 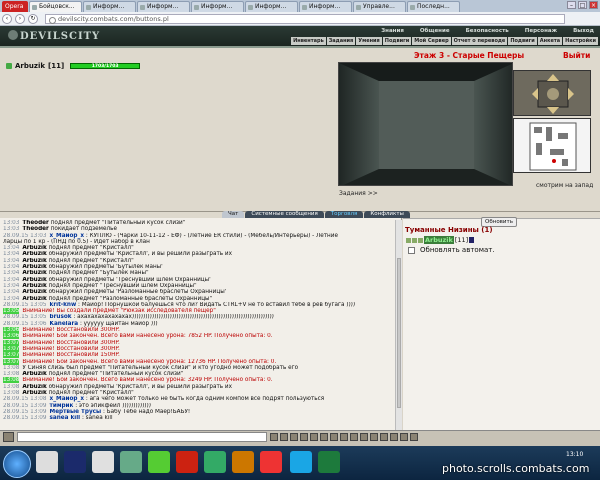 I want to click on character-name: Arbuzik, so click(x=30, y=66).